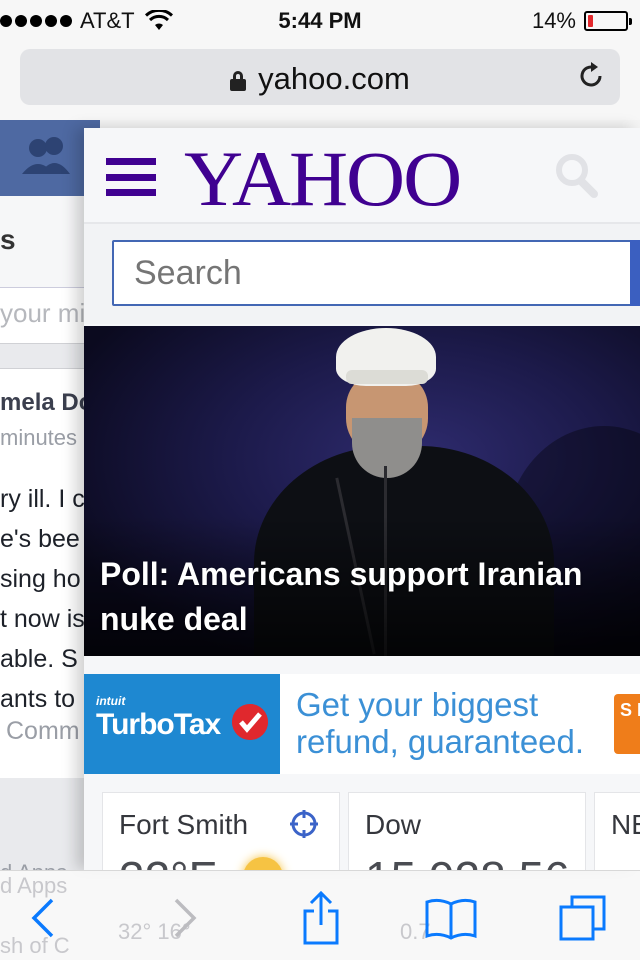 The height and width of the screenshot is (960, 640). Describe the element at coordinates (43, 313) in the screenshot. I see `fb-compose-placeholder: your mi` at that location.